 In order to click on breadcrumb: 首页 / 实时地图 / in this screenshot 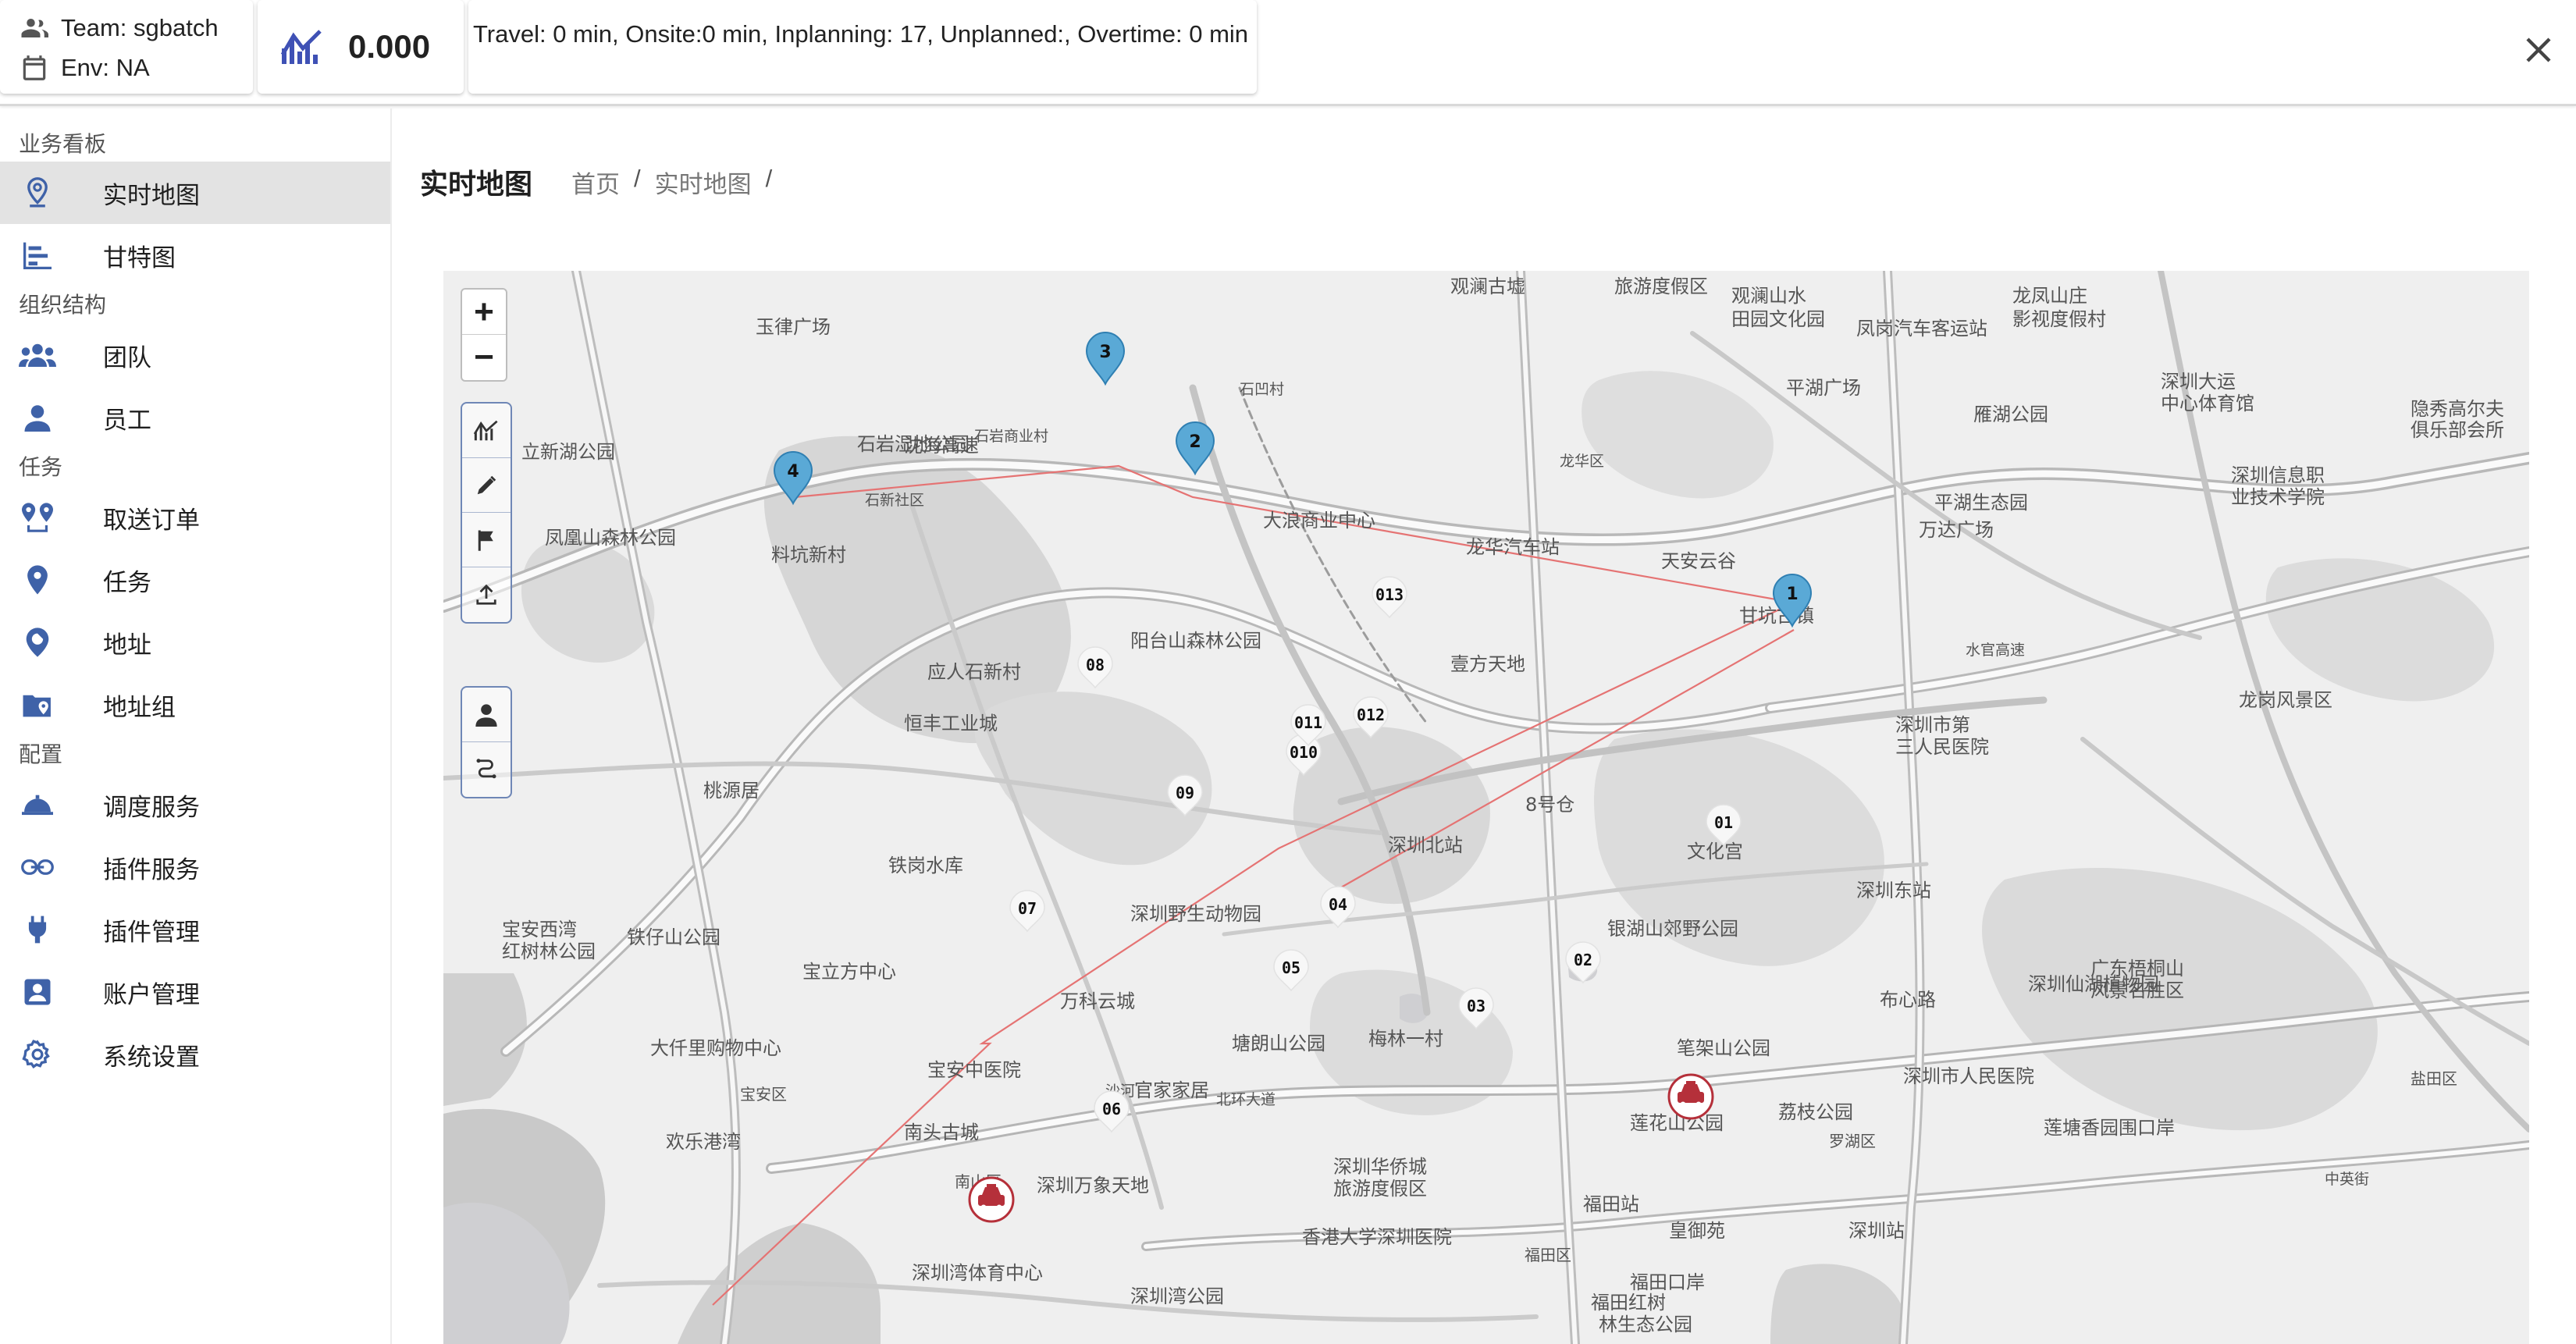, I will do `click(671, 182)`.